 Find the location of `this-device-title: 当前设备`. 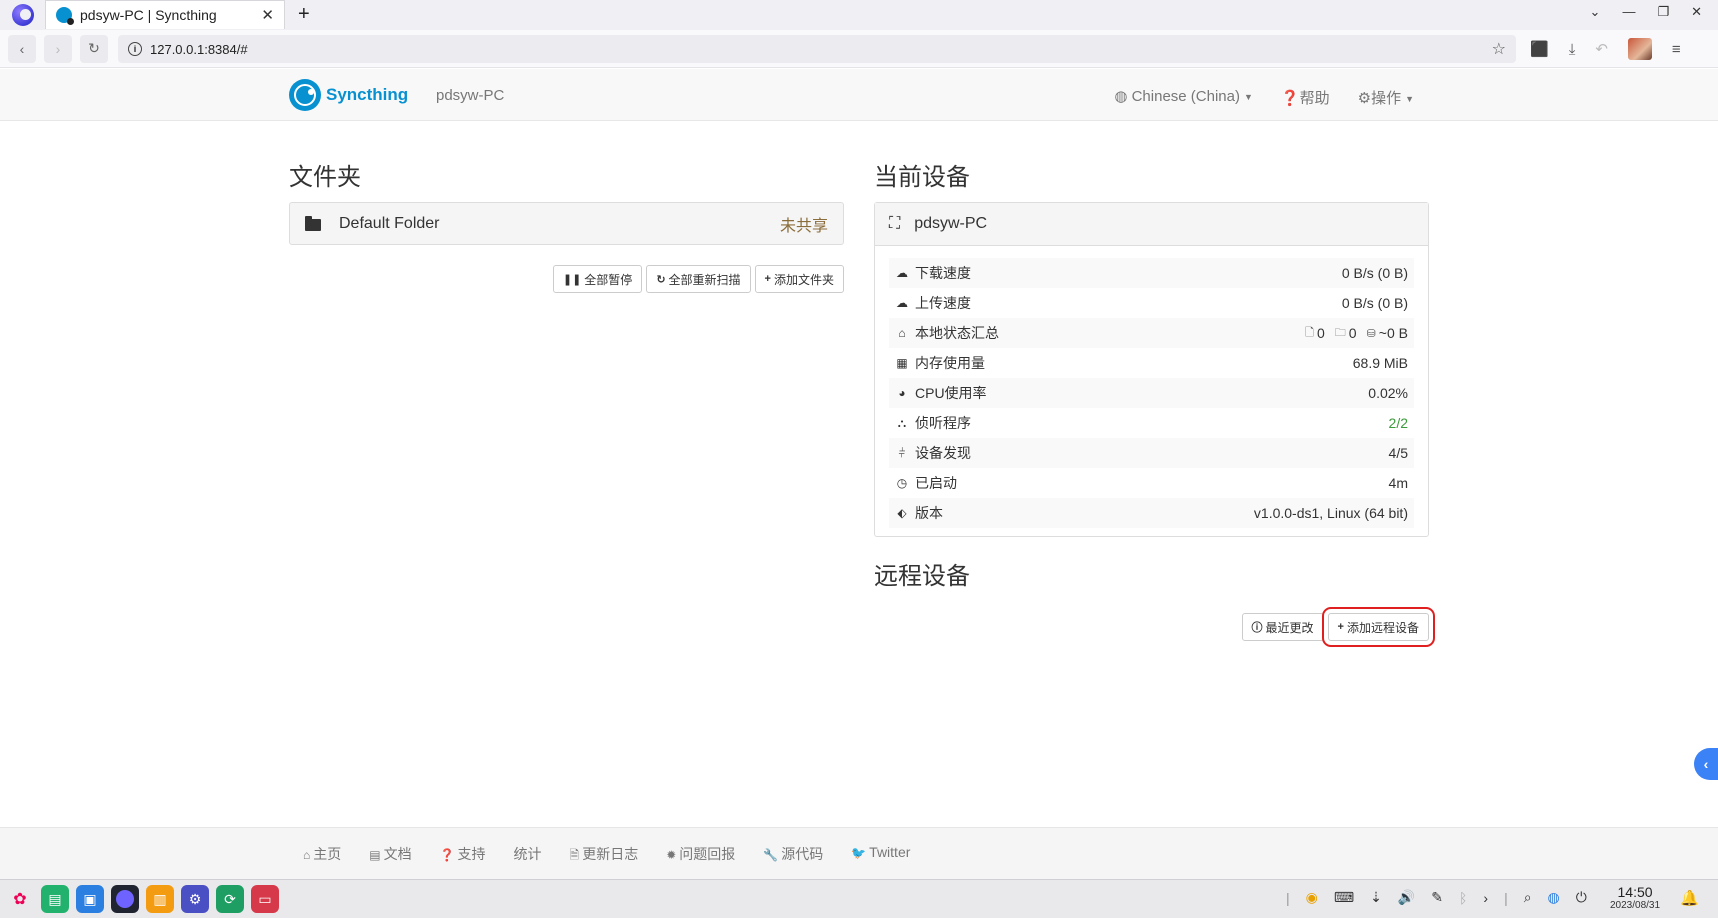

this-device-title: 当前设备 is located at coordinates (922, 177).